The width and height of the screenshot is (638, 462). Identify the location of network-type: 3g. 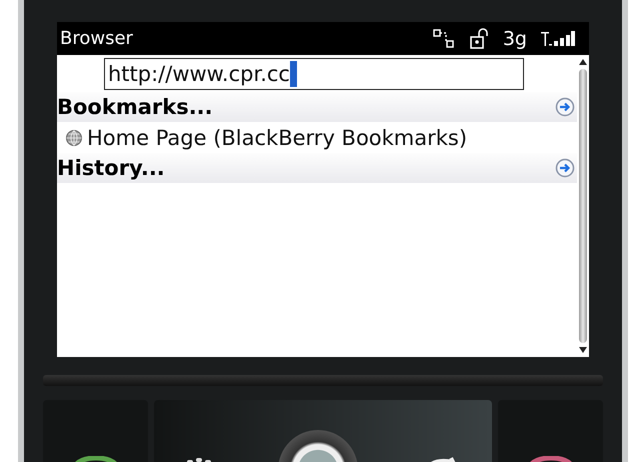
(514, 39).